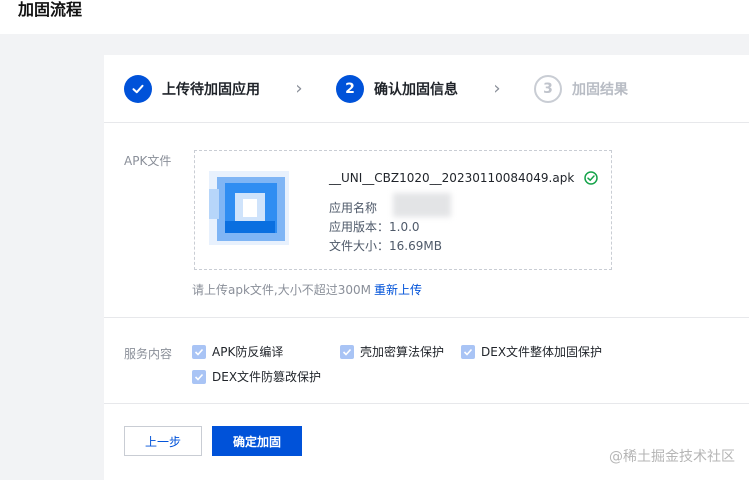 The image size is (749, 480). What do you see at coordinates (211, 90) in the screenshot?
I see `step-1-label: 上传待加固应用` at bounding box center [211, 90].